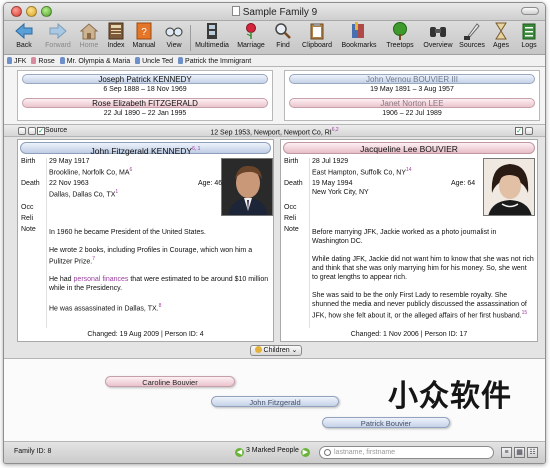 The image size is (550, 468). I want to click on family-id: Family ID: 8, so click(33, 451).